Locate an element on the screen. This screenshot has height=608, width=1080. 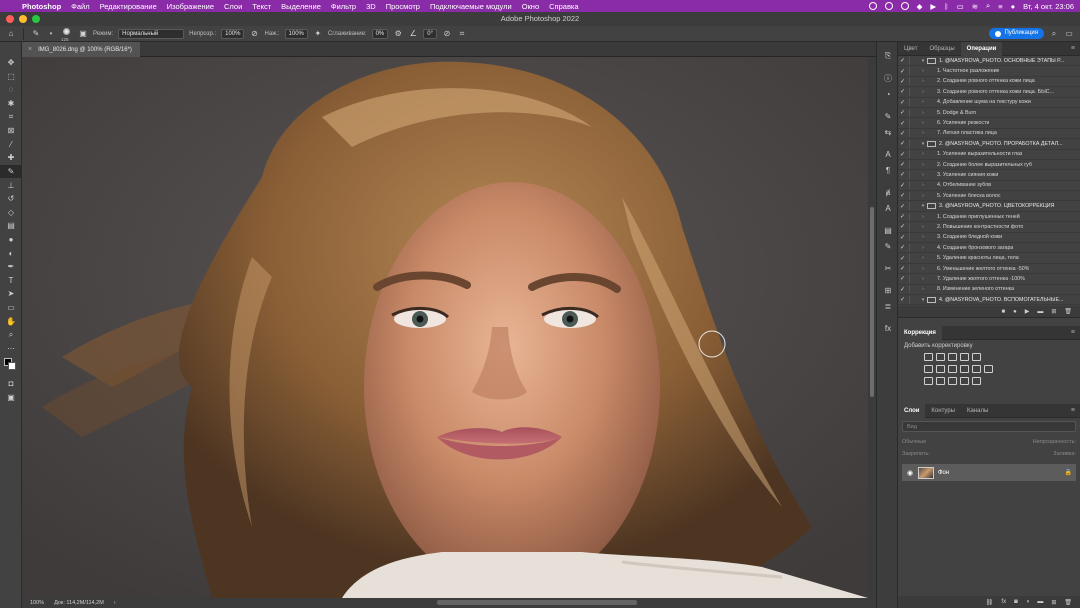
action-row: ✓ › 2. Создание более выразительных губ is located at coordinates (989, 165).